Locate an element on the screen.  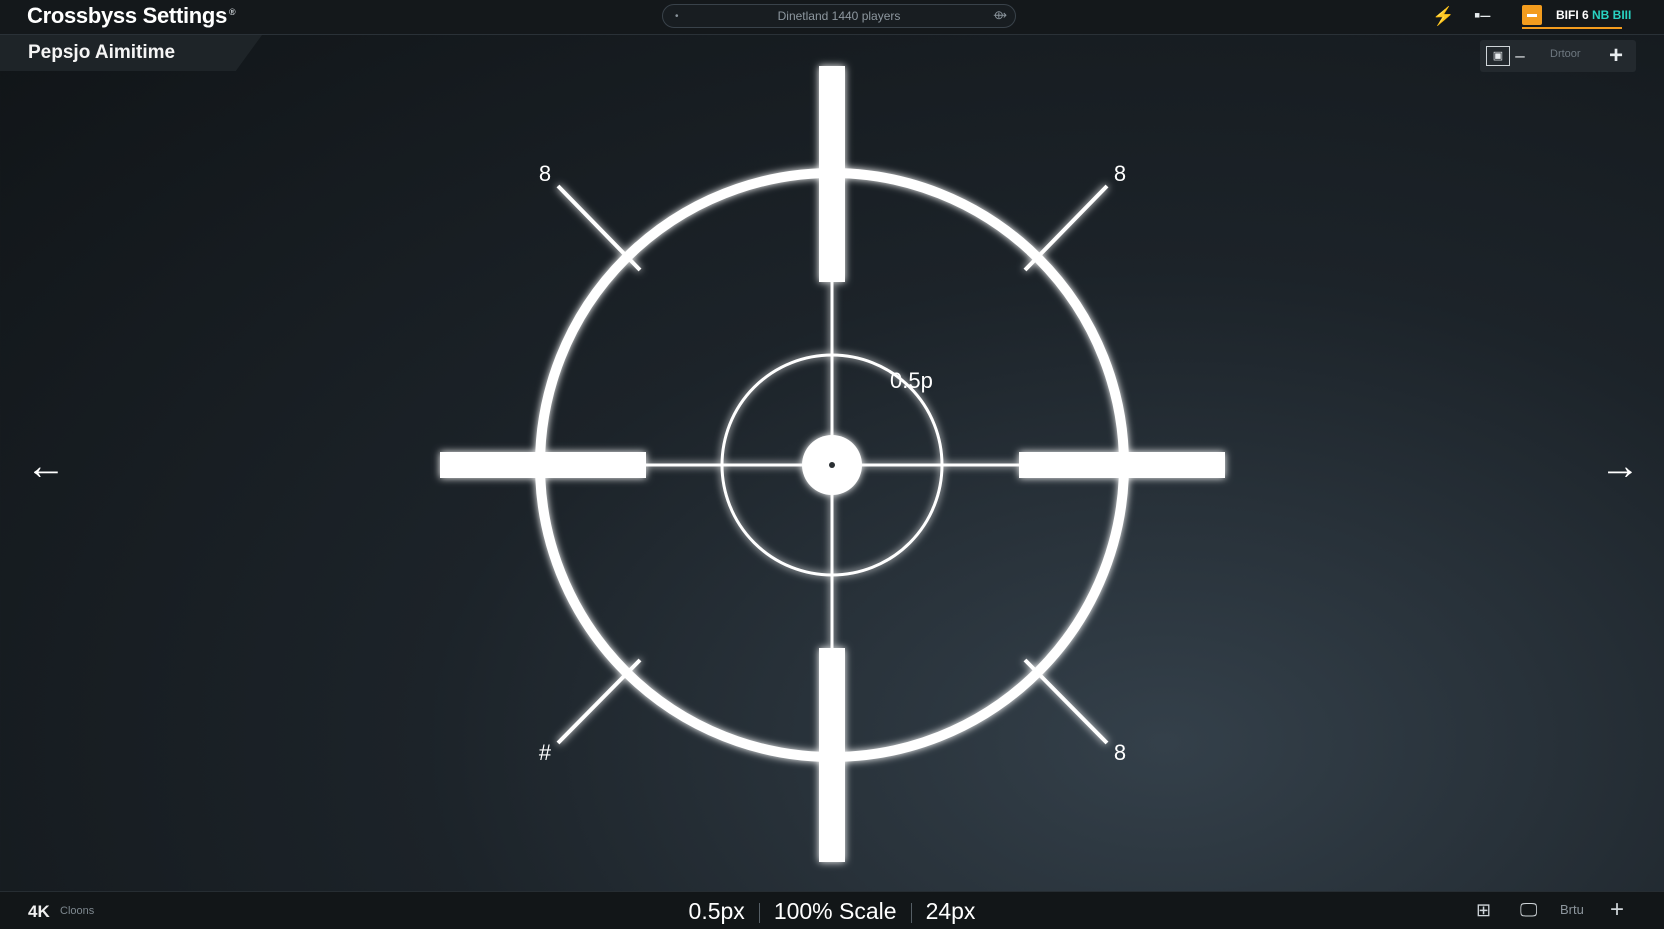
tick-bottom-left is located at coordinates (599, 701).